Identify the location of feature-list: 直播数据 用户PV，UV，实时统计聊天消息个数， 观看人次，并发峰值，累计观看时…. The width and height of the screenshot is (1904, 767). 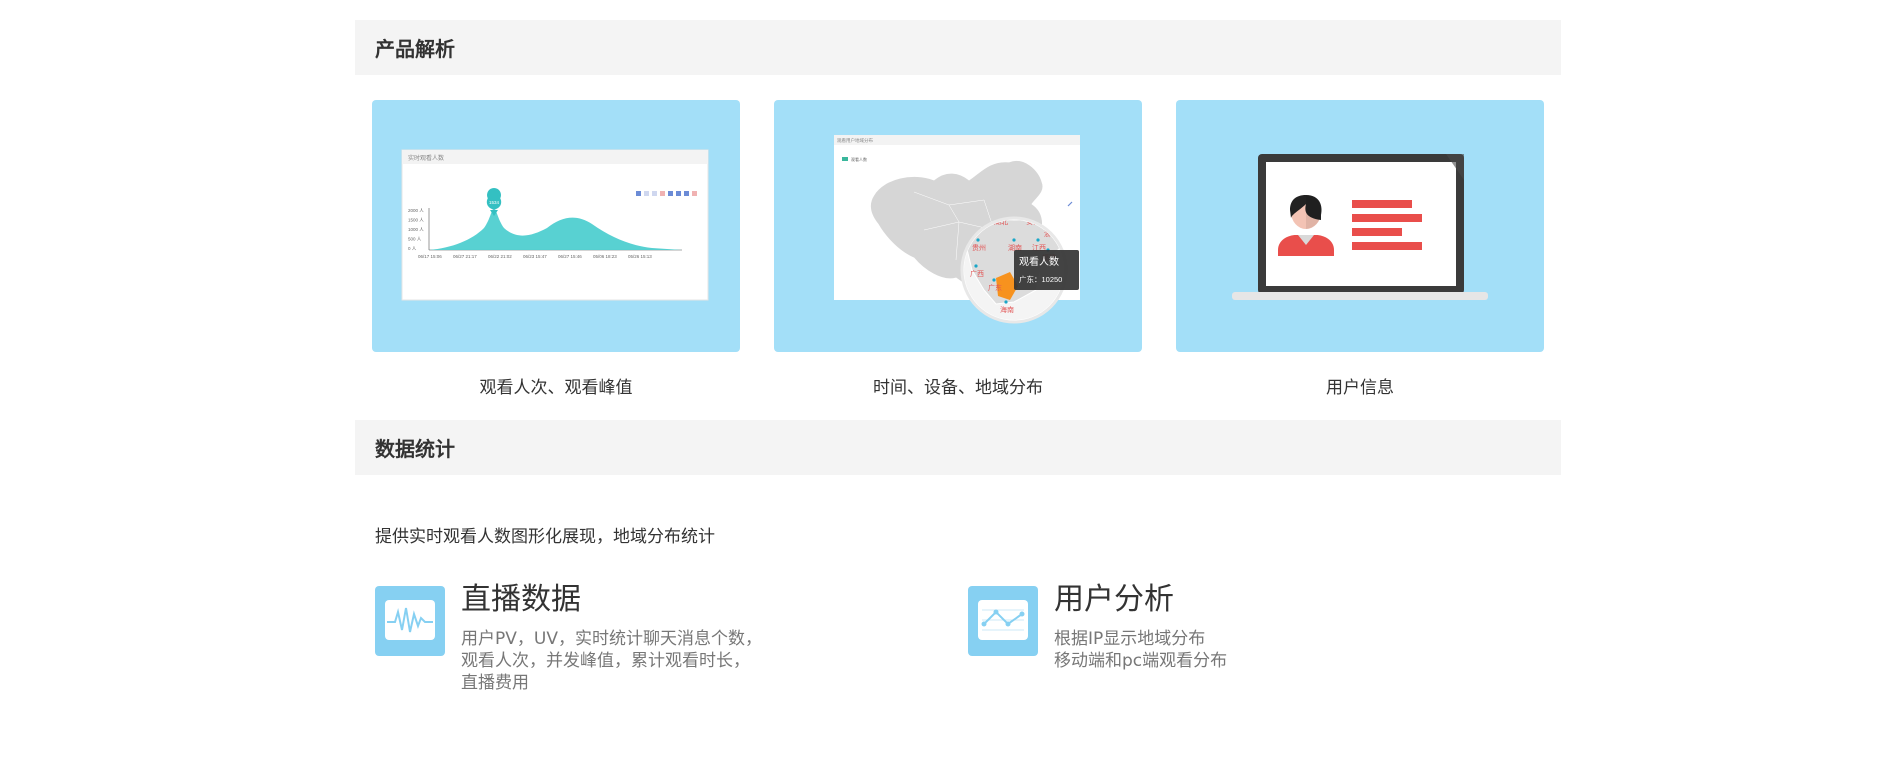
(958, 621).